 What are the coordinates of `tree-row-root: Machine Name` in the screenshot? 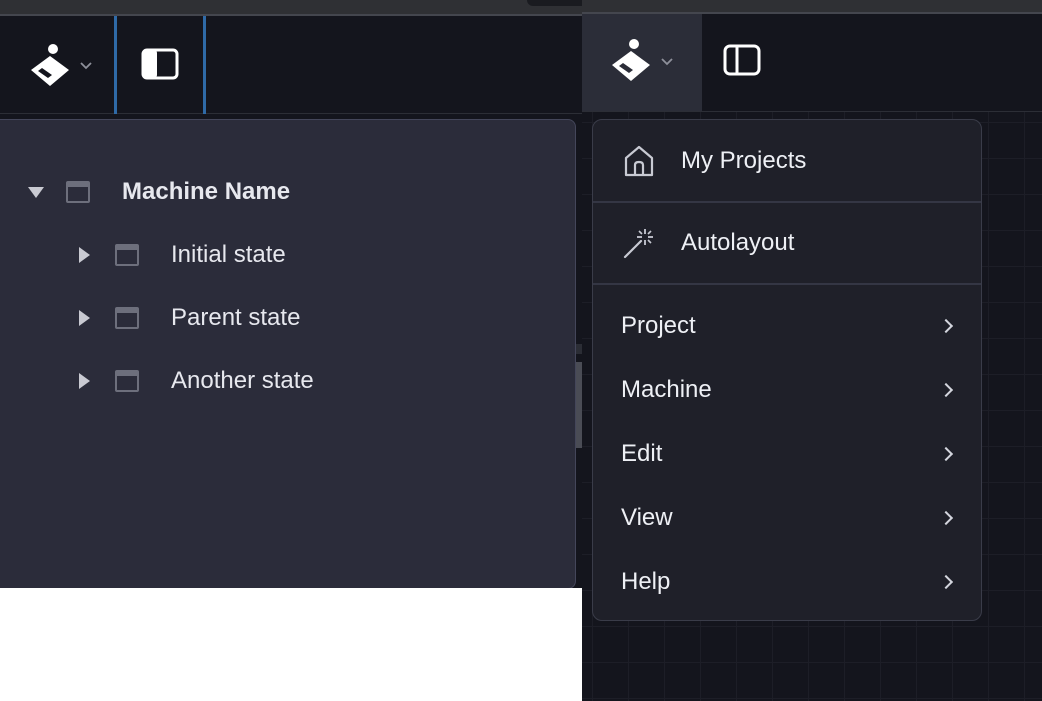 It's located at (159, 192).